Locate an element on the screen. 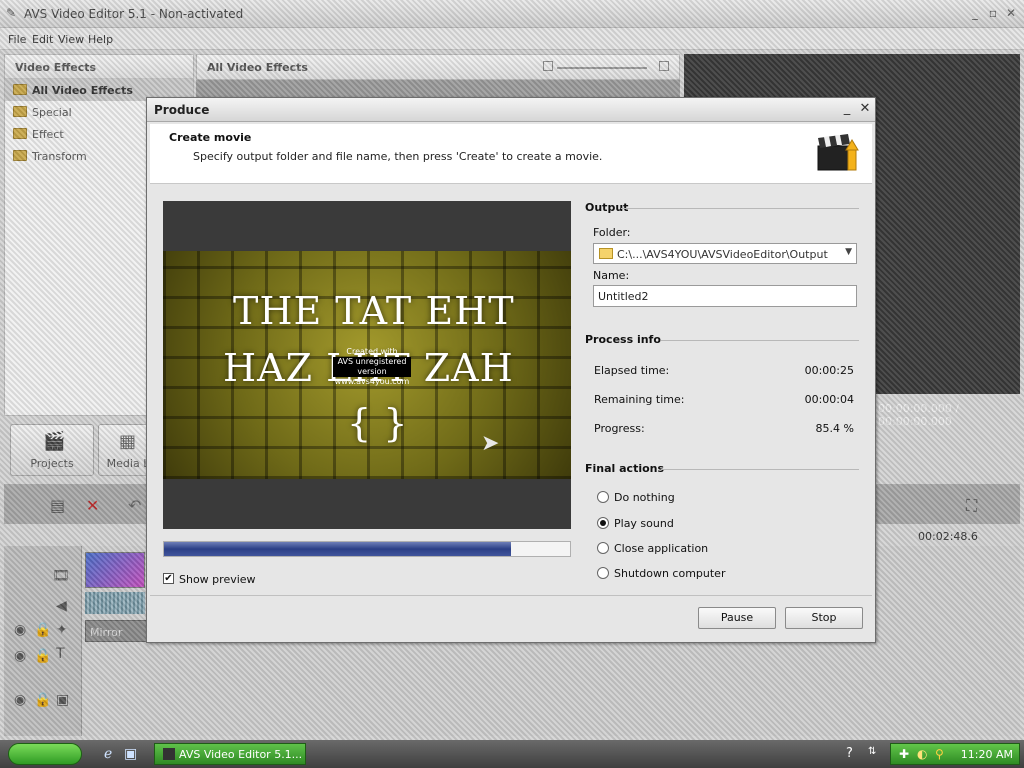 The width and height of the screenshot is (1024, 768). projects-button: 🎬 Projects is located at coordinates (52, 450).